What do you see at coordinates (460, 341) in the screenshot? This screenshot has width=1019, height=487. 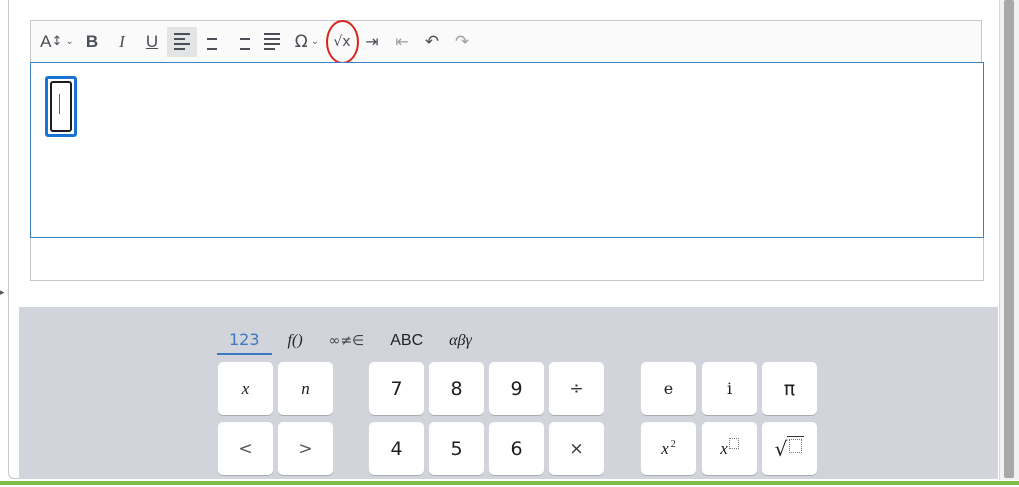 I see `tab-greek: αβγ` at bounding box center [460, 341].